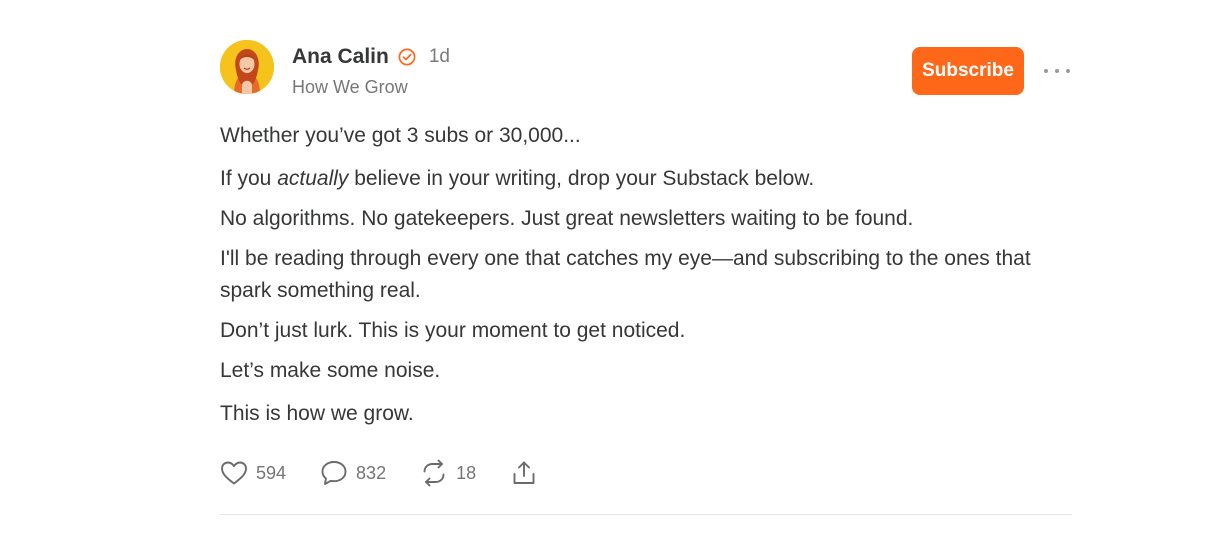 Image resolution: width=1208 pixels, height=533 pixels. Describe the element at coordinates (646, 514) in the screenshot. I see `divider` at that location.